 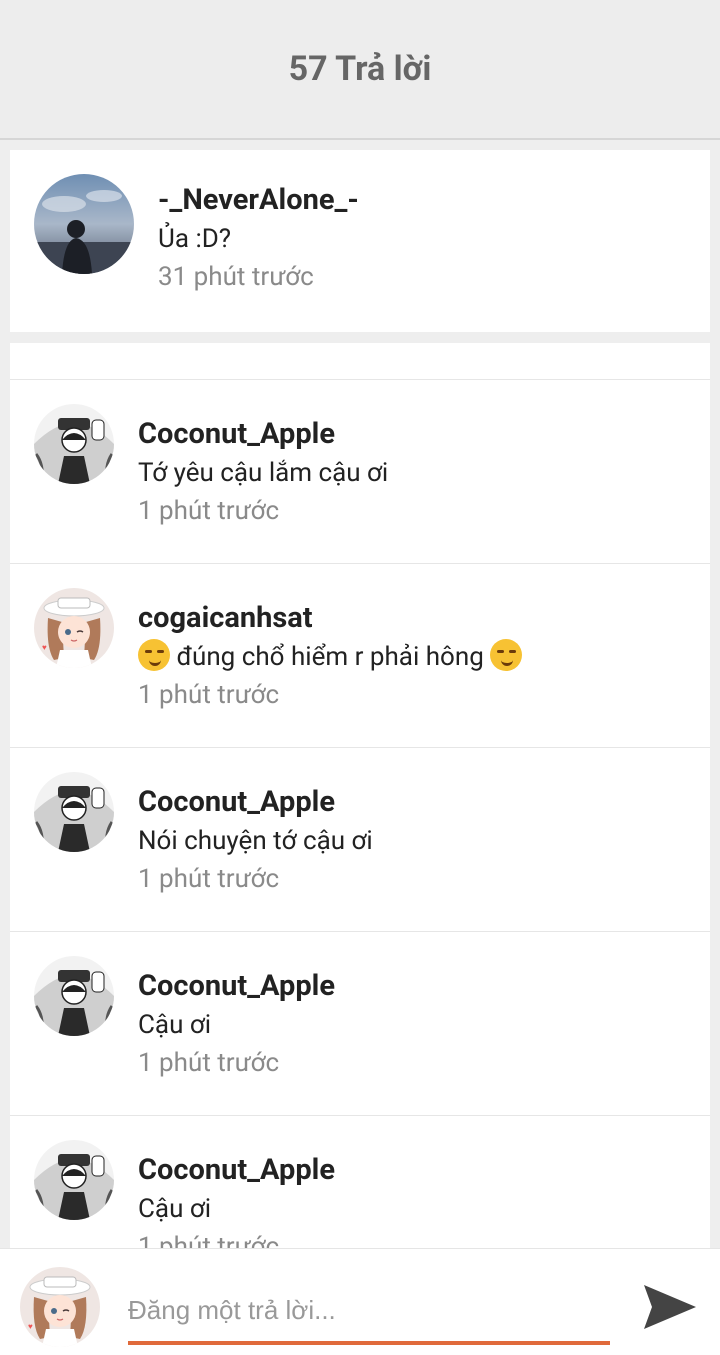 I want to click on top-bar: 57 Trả lời, so click(x=360, y=70).